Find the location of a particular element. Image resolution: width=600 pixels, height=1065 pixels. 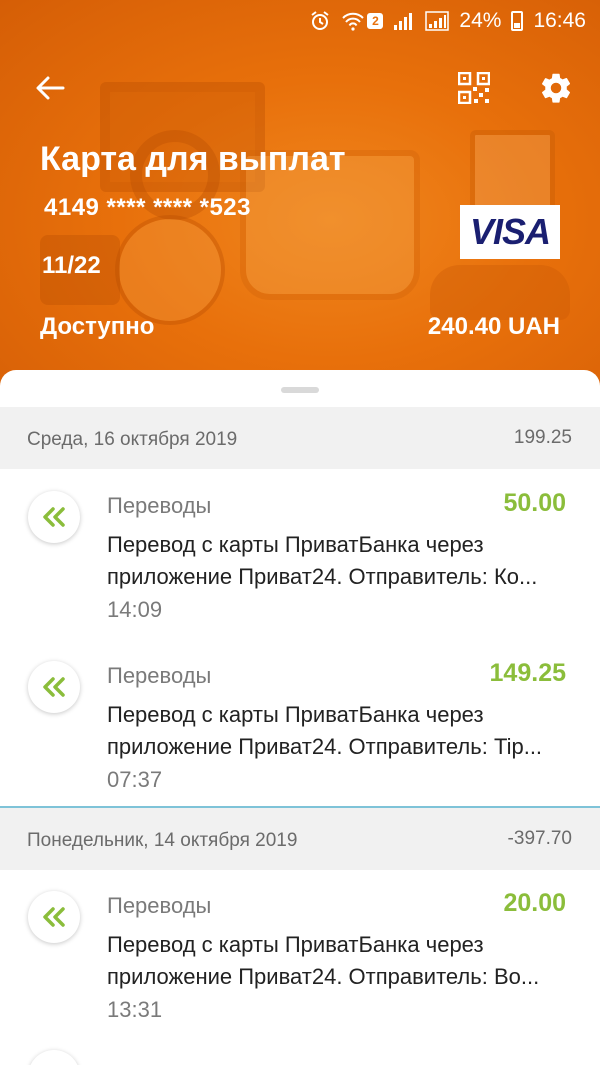

sim-badge: 2 is located at coordinates (375, 21).